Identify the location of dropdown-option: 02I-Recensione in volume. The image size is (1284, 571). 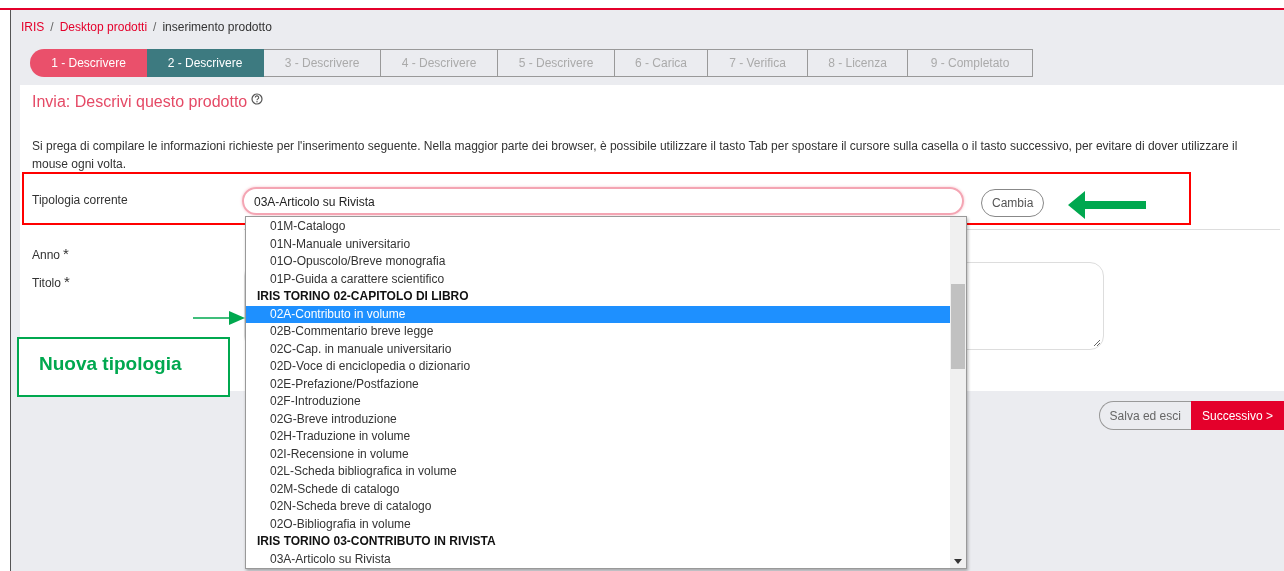
(598, 454).